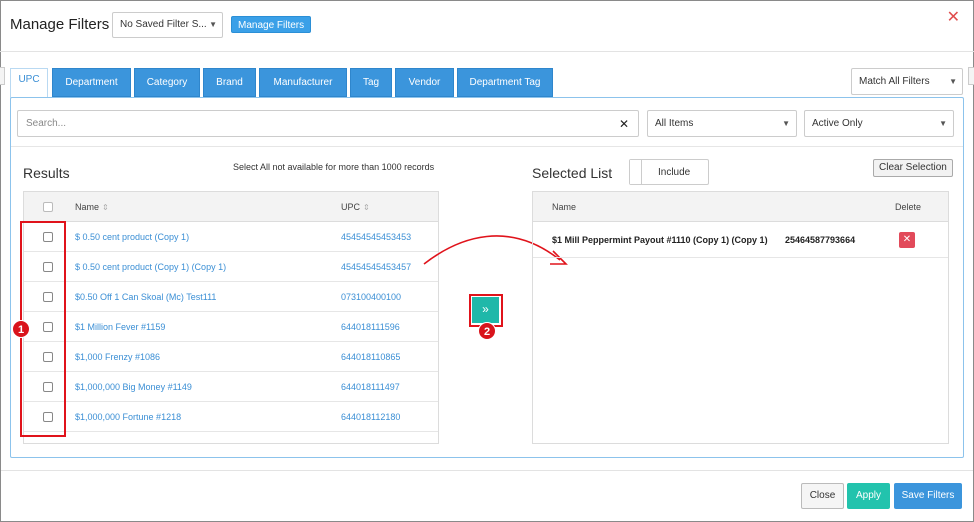 This screenshot has width=974, height=522. I want to click on divider, so click(487, 146).